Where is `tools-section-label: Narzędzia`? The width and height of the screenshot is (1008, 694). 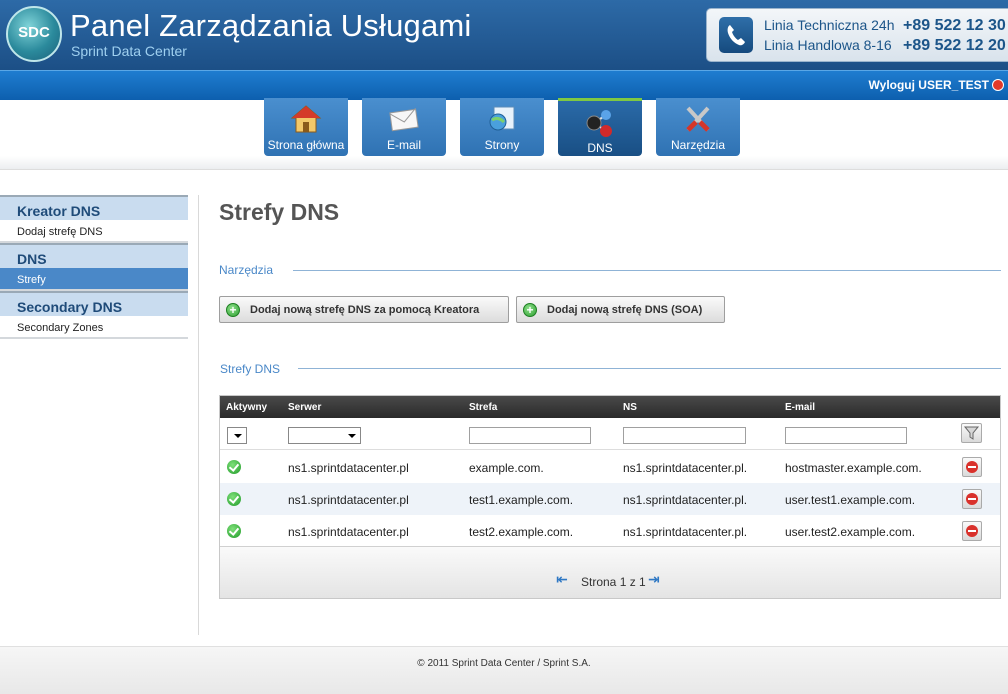
tools-section-label: Narzędzia is located at coordinates (246, 270).